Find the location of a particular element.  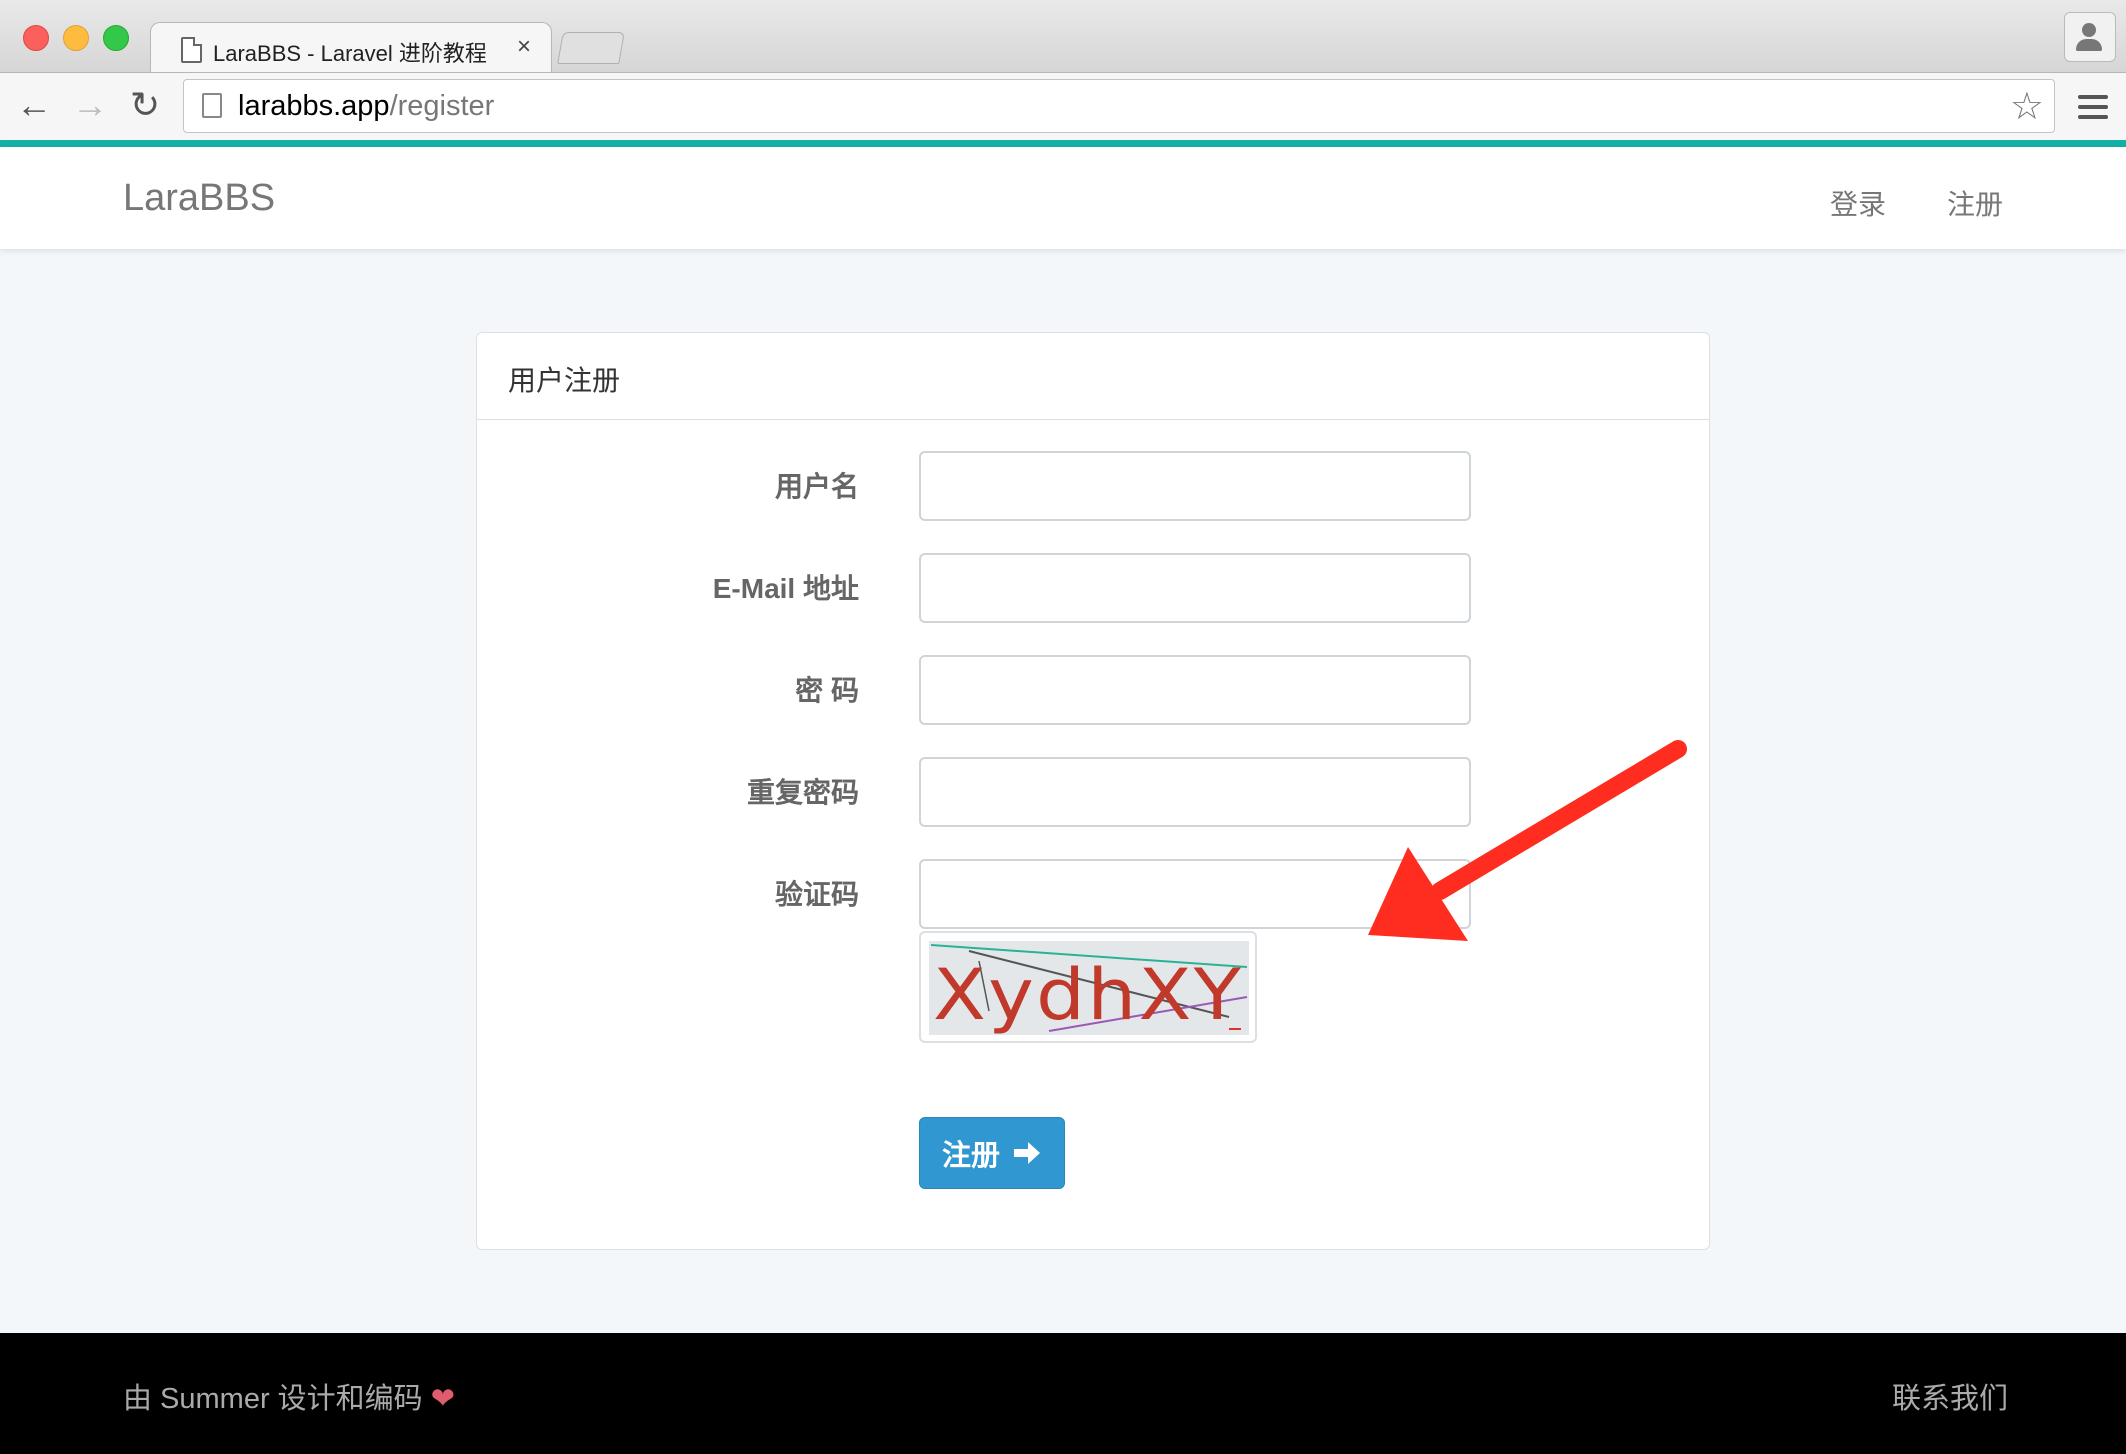

site-navbar: LaraBBS 登录 注册 is located at coordinates (1063, 198).